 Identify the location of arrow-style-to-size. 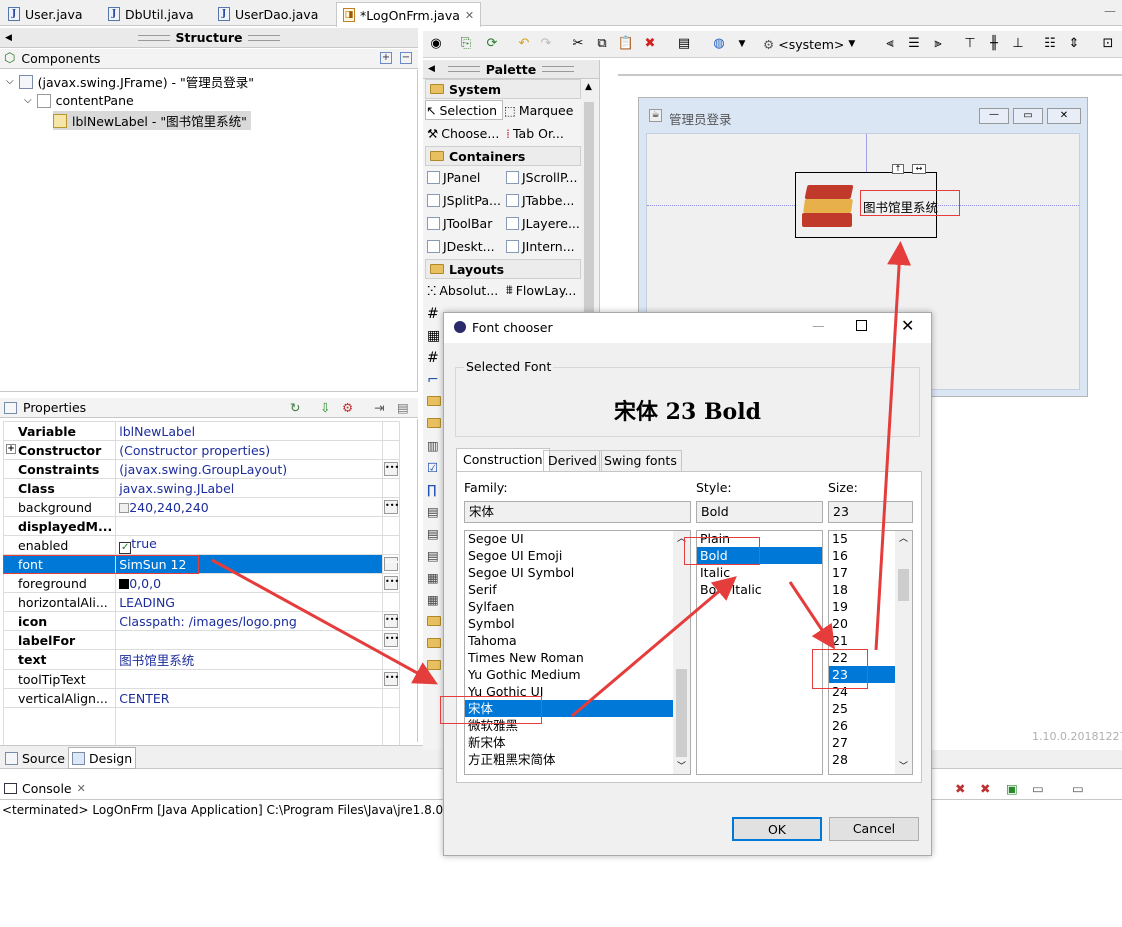
(811, 615).